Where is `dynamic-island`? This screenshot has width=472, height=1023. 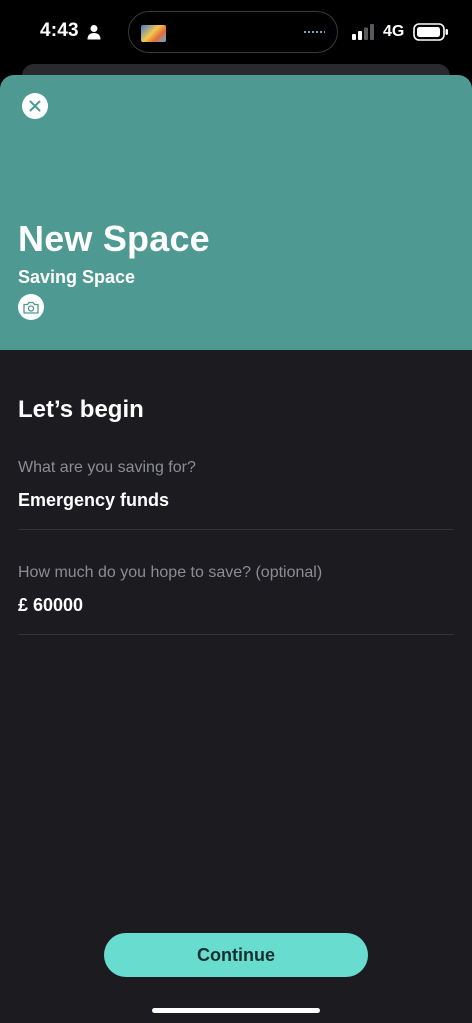 dynamic-island is located at coordinates (233, 32).